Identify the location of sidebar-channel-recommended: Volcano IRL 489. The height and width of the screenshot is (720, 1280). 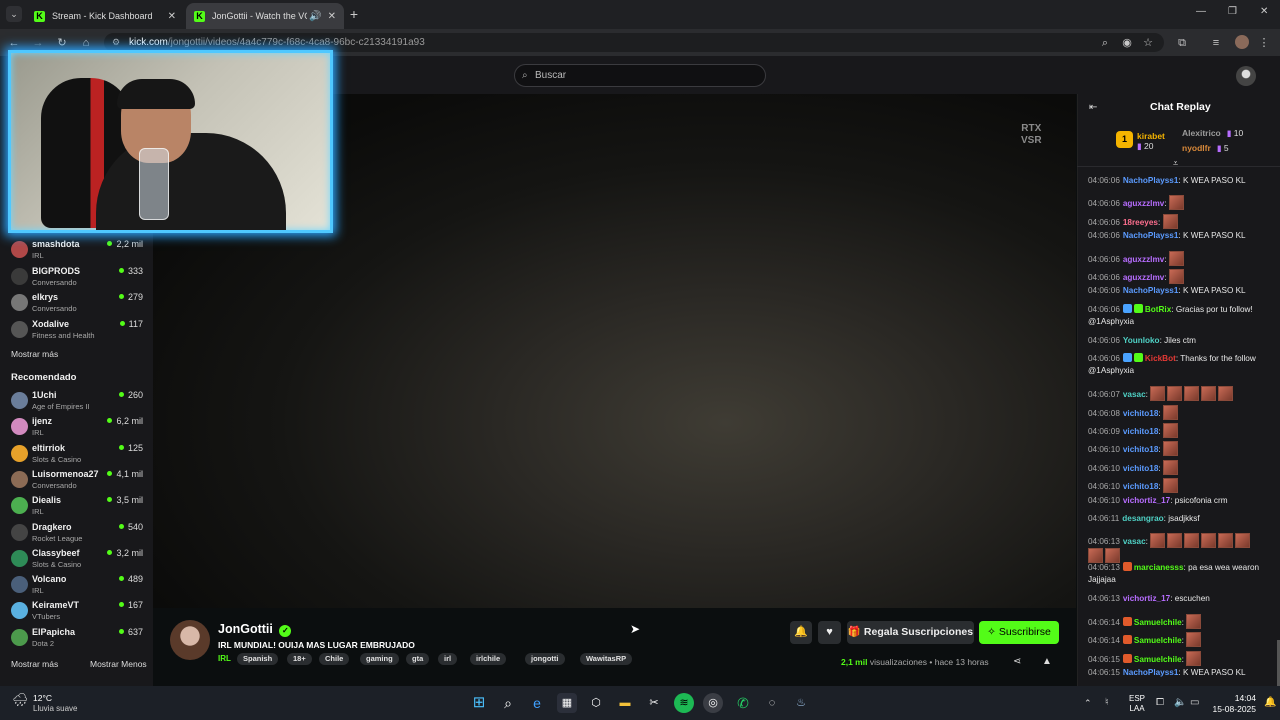
(79, 585).